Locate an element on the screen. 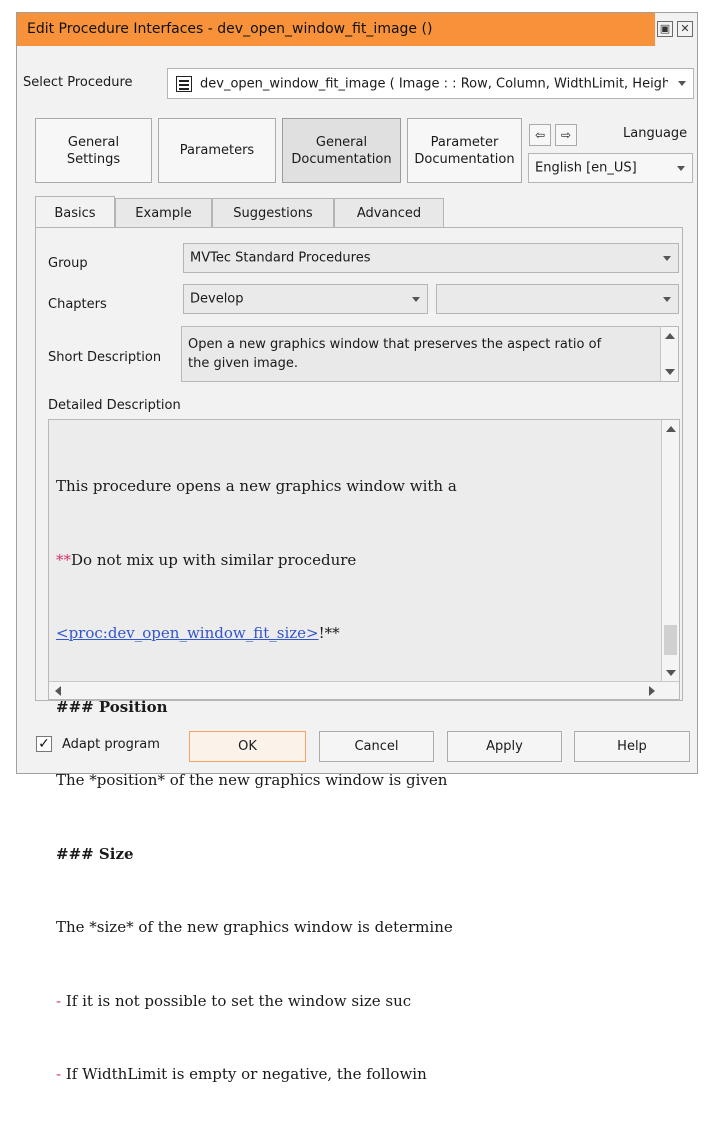  apply-label: Apply is located at coordinates (504, 746).